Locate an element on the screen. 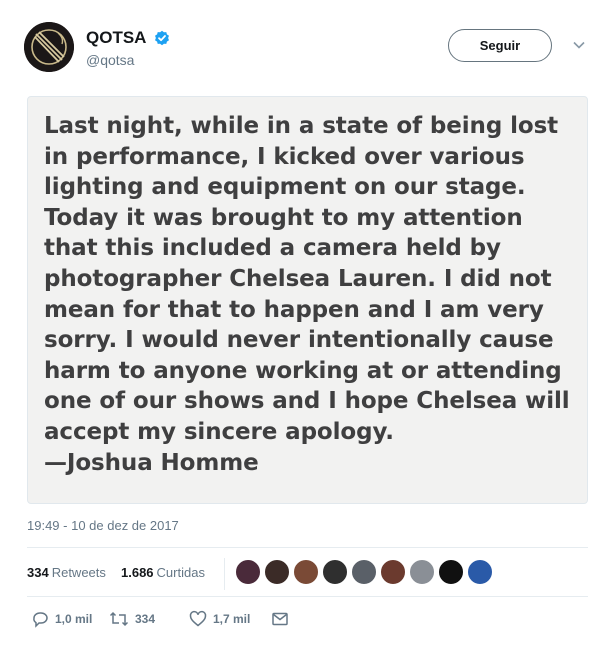 The height and width of the screenshot is (652, 615). heart-icon is located at coordinates (198, 618).